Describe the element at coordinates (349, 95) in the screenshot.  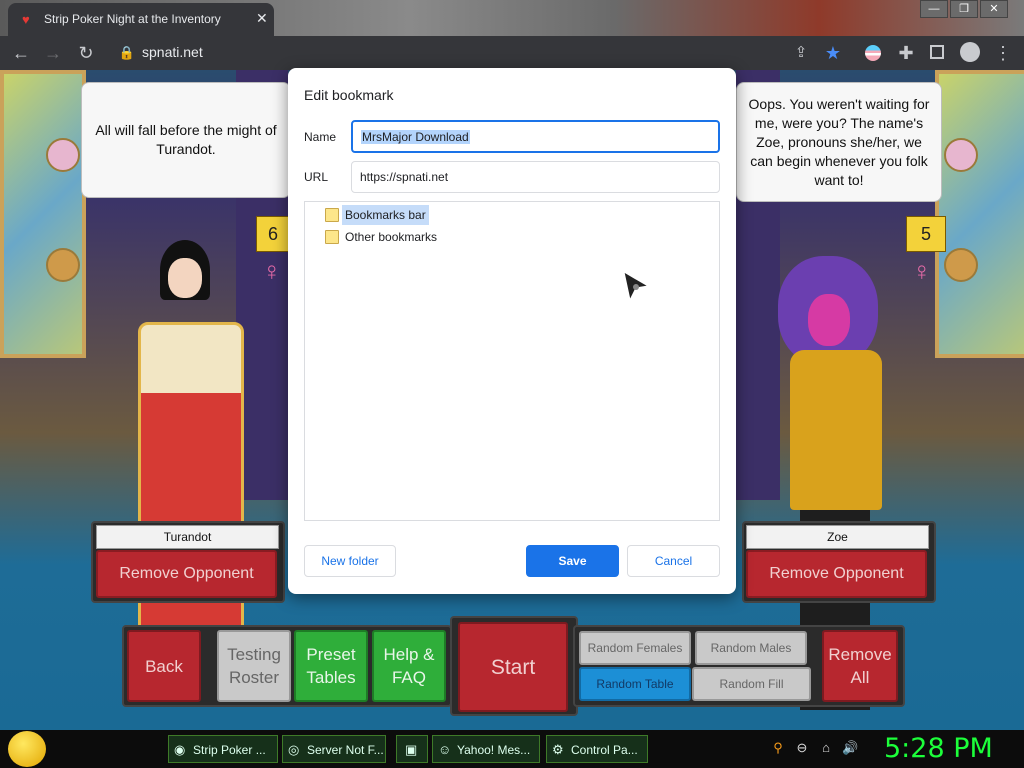
I see `dialog-title: Edit bookmark` at that location.